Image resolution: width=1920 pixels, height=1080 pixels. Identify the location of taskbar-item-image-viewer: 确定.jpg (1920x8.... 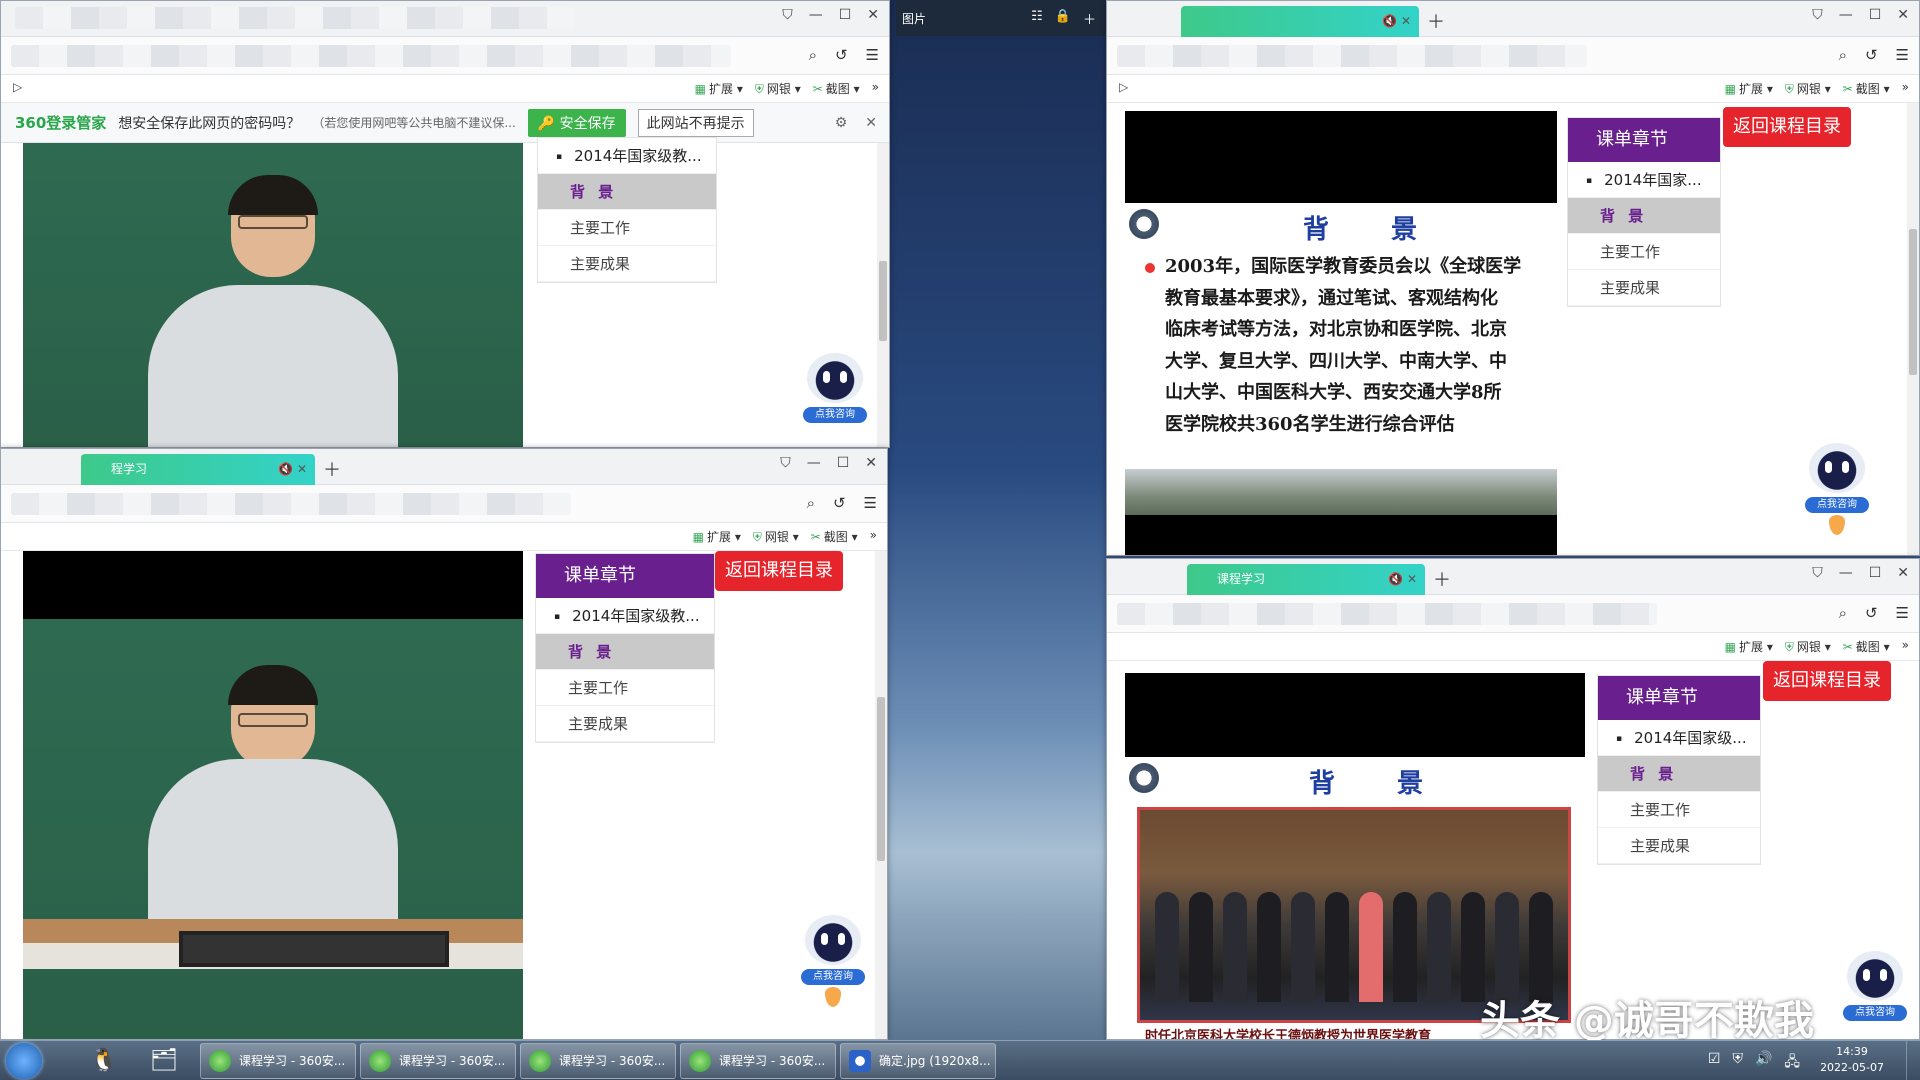
(918, 1061).